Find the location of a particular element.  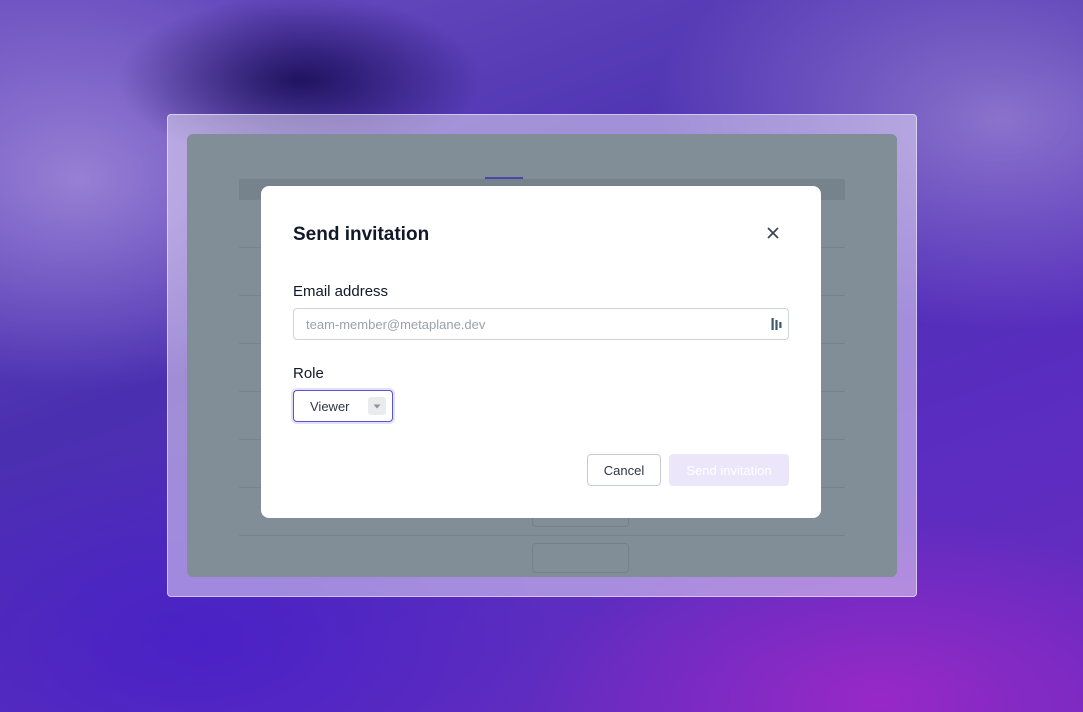

cancel-button: Cancel is located at coordinates (624, 470).